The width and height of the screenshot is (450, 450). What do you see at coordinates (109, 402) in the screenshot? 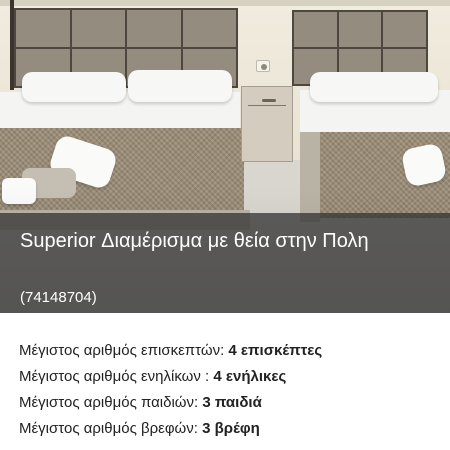
I see `capacity-label: Μέγιστος αριθμός παιδιών:` at bounding box center [109, 402].